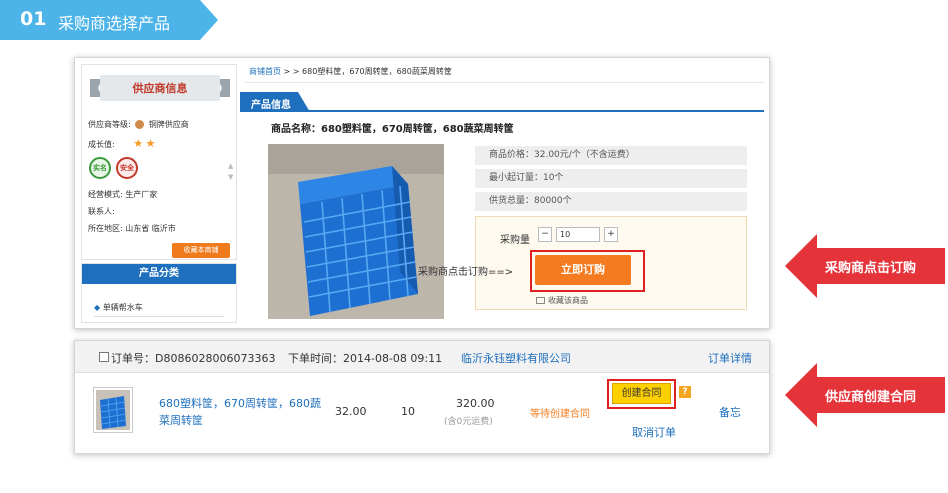  Describe the element at coordinates (230, 172) in the screenshot. I see `scroll-arrows-icon: ▲ ▼` at that location.